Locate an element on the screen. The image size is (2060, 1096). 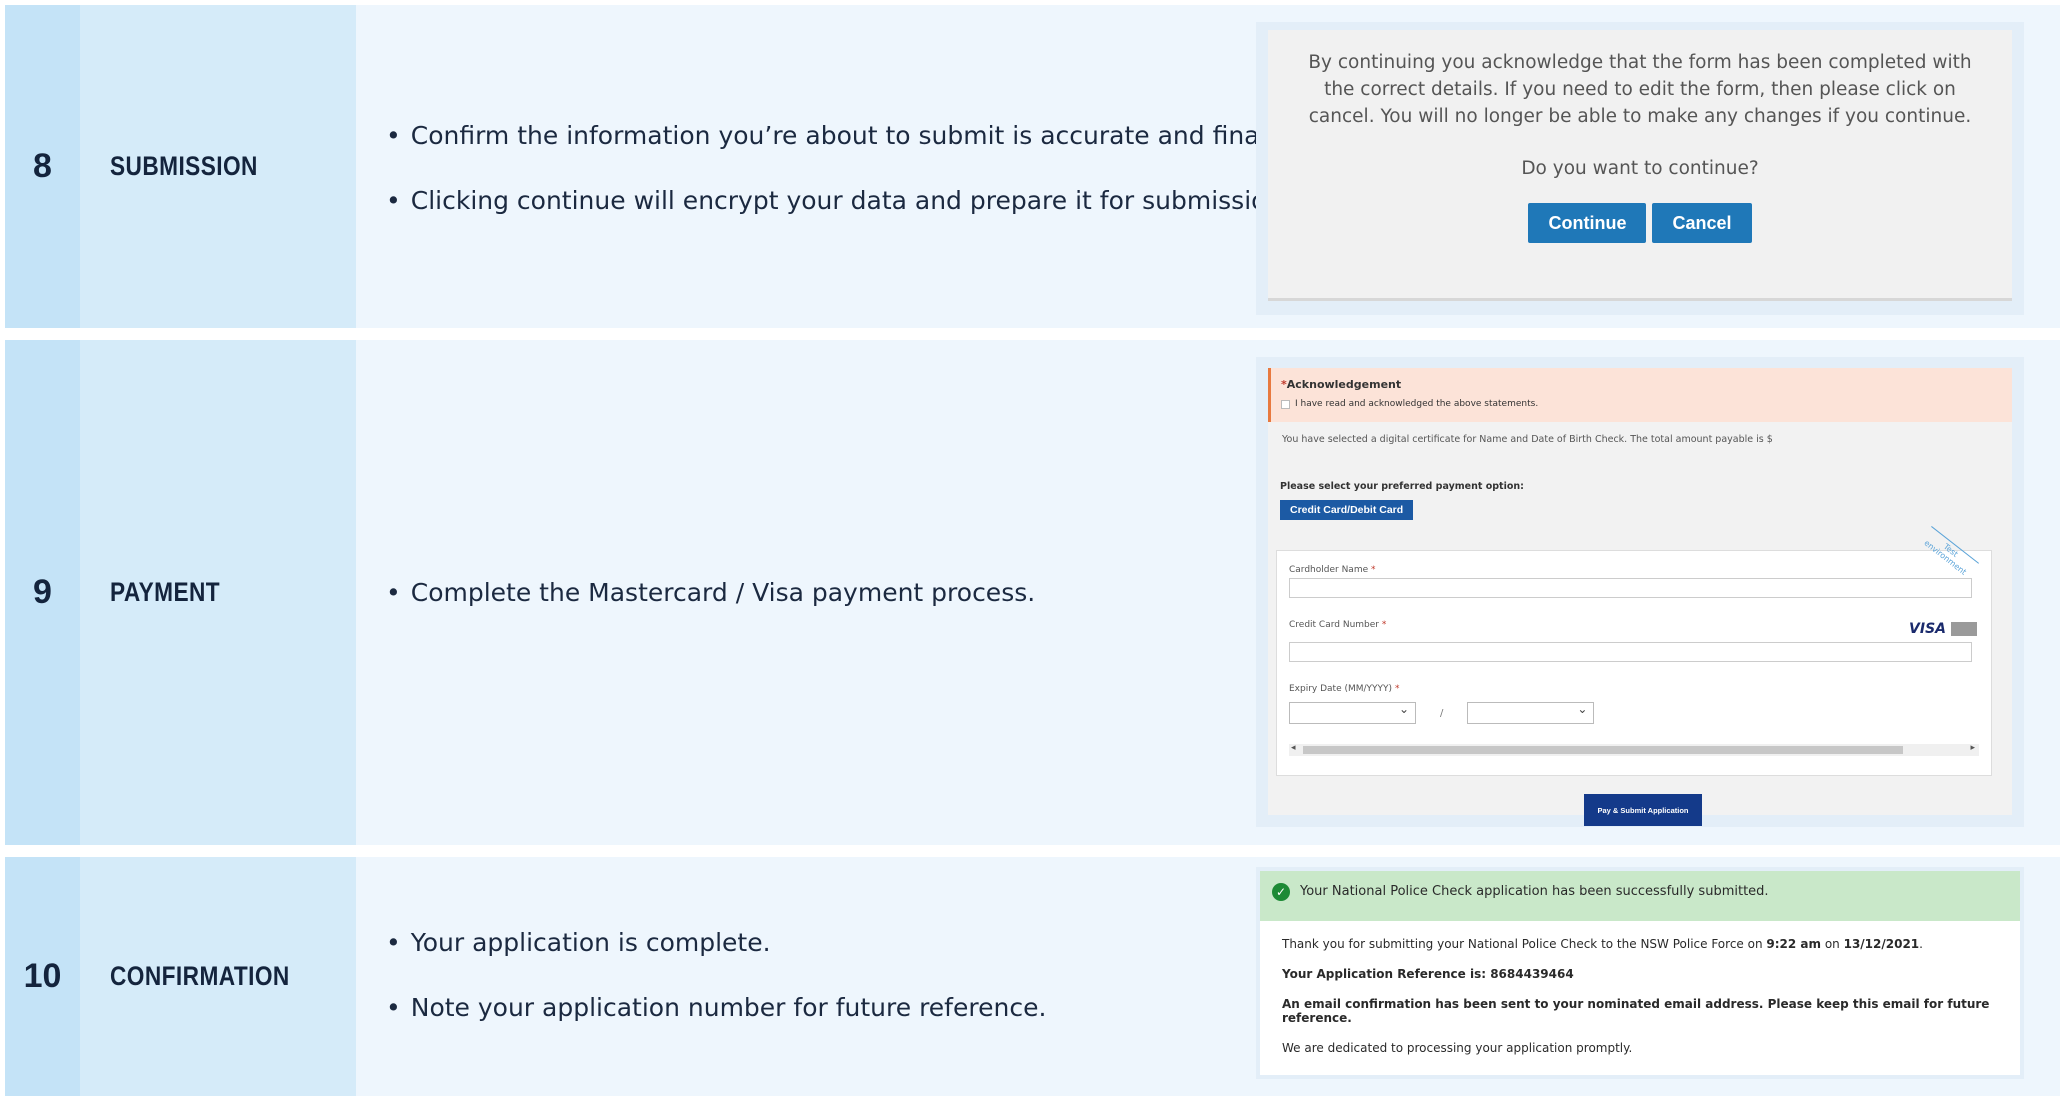
checkbox is located at coordinates (1285, 404).